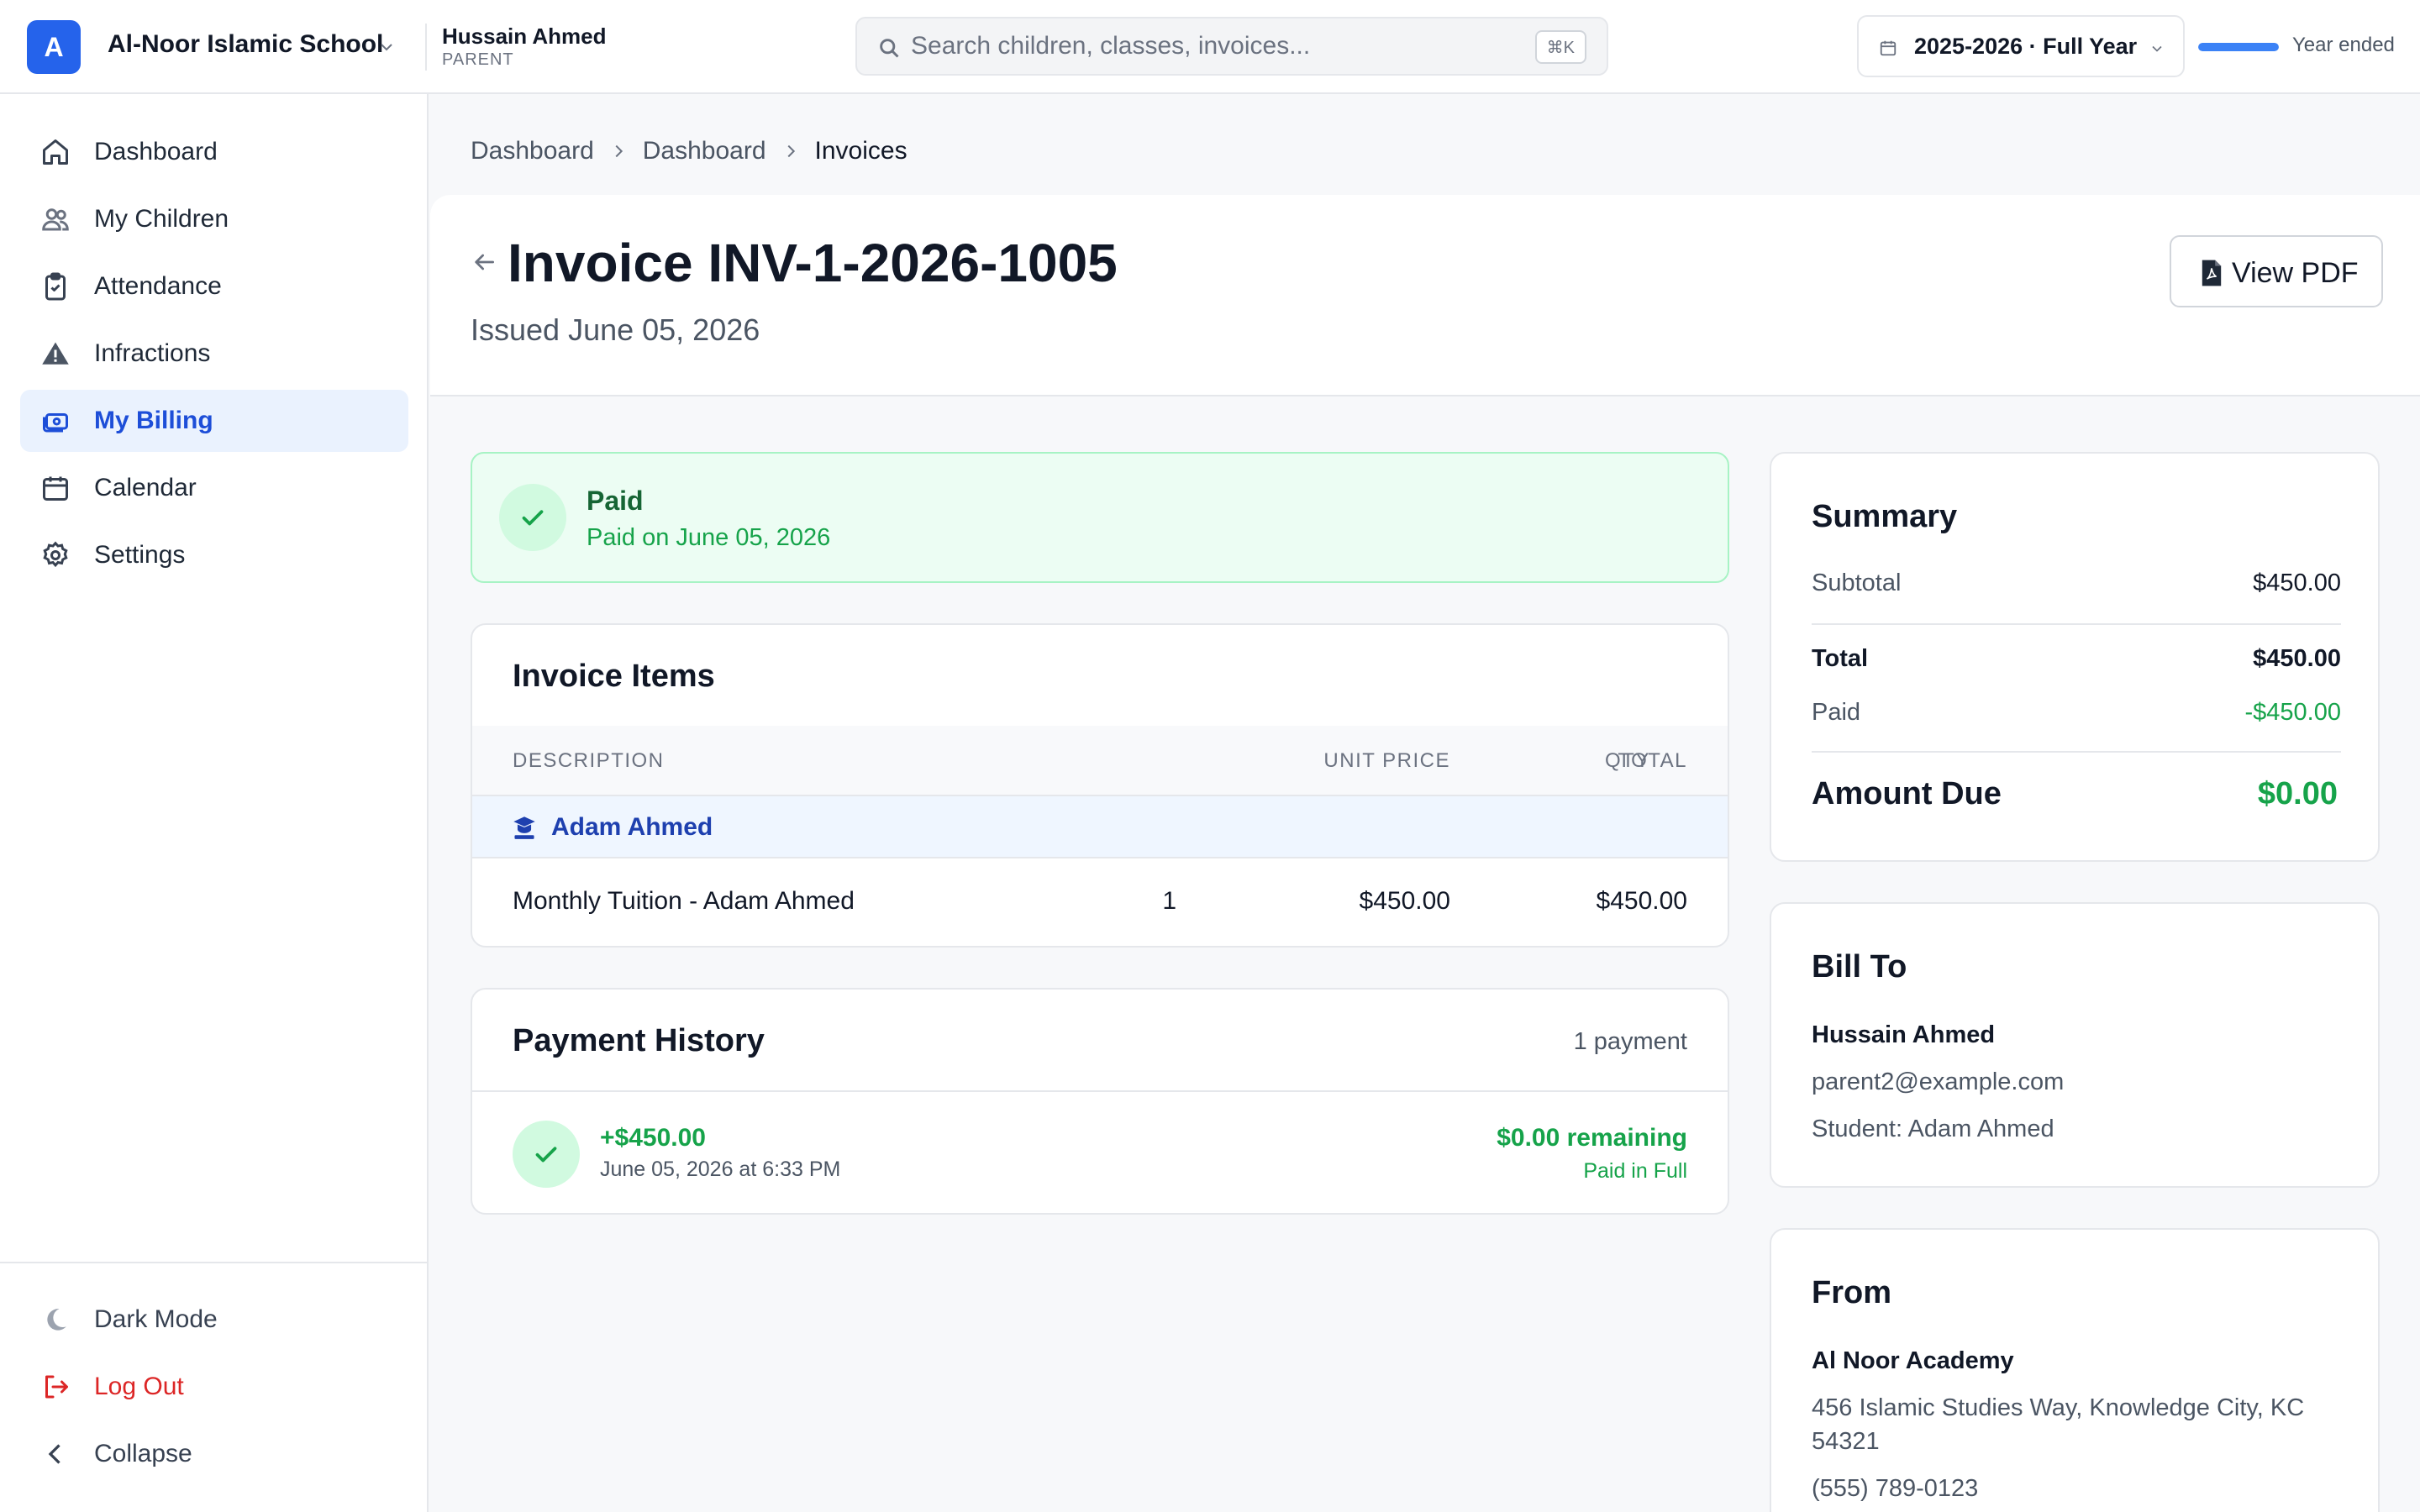 This screenshot has width=2420, height=1512. Describe the element at coordinates (153, 420) in the screenshot. I see `sidebar-item-label: My Billing` at that location.